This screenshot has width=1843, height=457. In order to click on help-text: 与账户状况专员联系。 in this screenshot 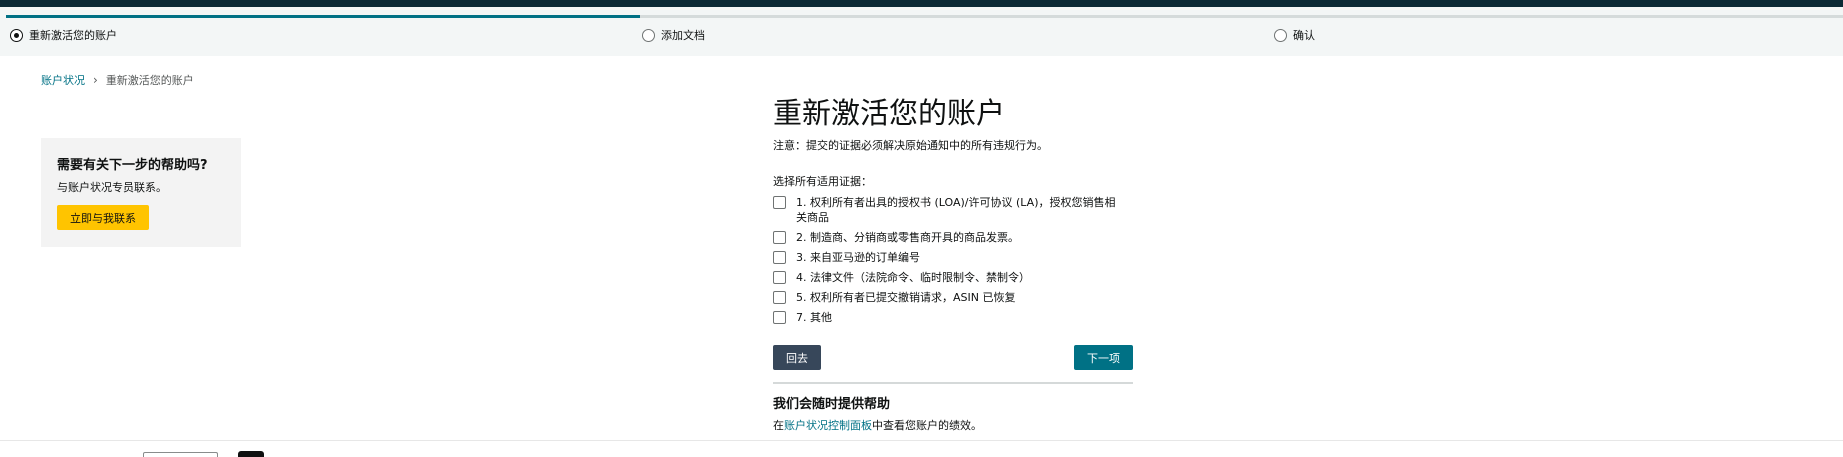, I will do `click(112, 187)`.